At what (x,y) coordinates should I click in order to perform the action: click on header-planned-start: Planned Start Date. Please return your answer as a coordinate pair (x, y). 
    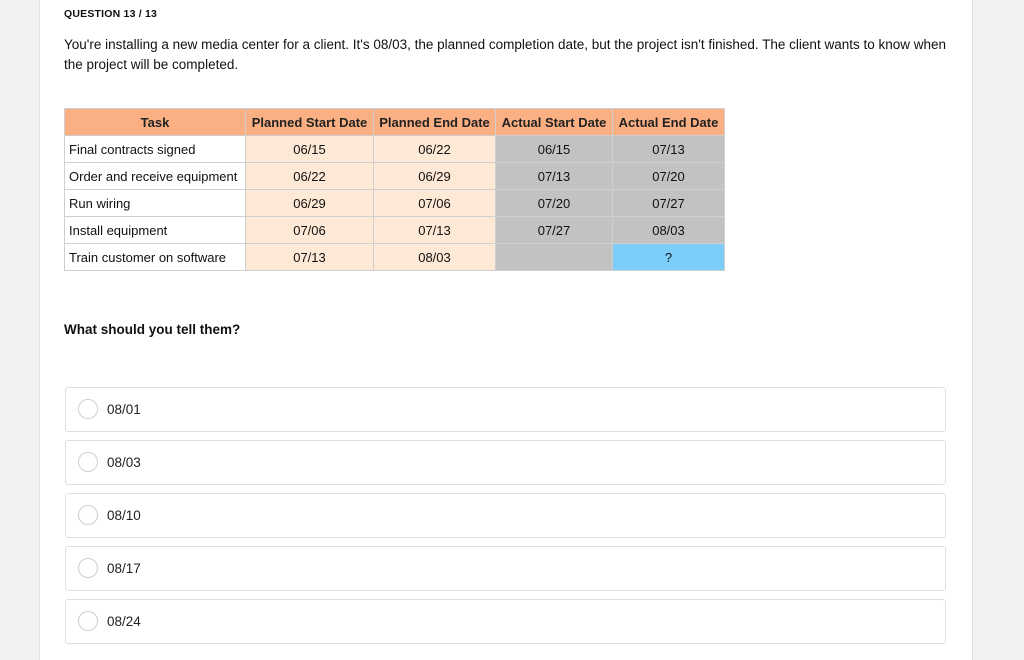
    Looking at the image, I should click on (309, 122).